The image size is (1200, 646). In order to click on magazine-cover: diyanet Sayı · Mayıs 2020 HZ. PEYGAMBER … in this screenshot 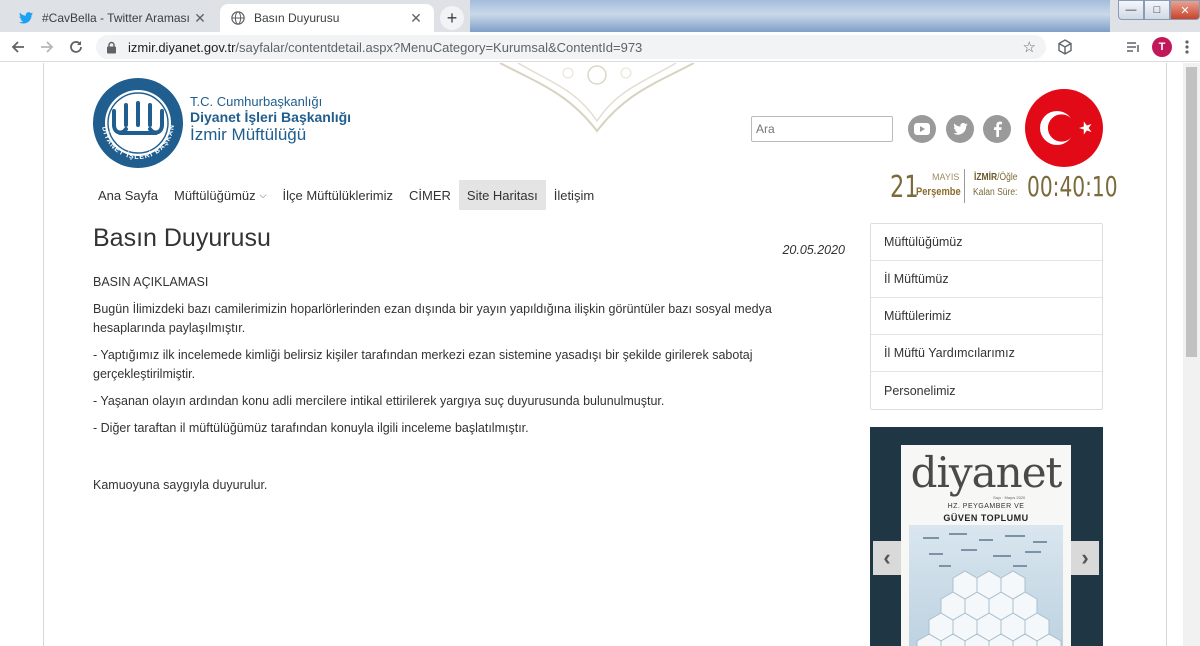, I will do `click(986, 545)`.